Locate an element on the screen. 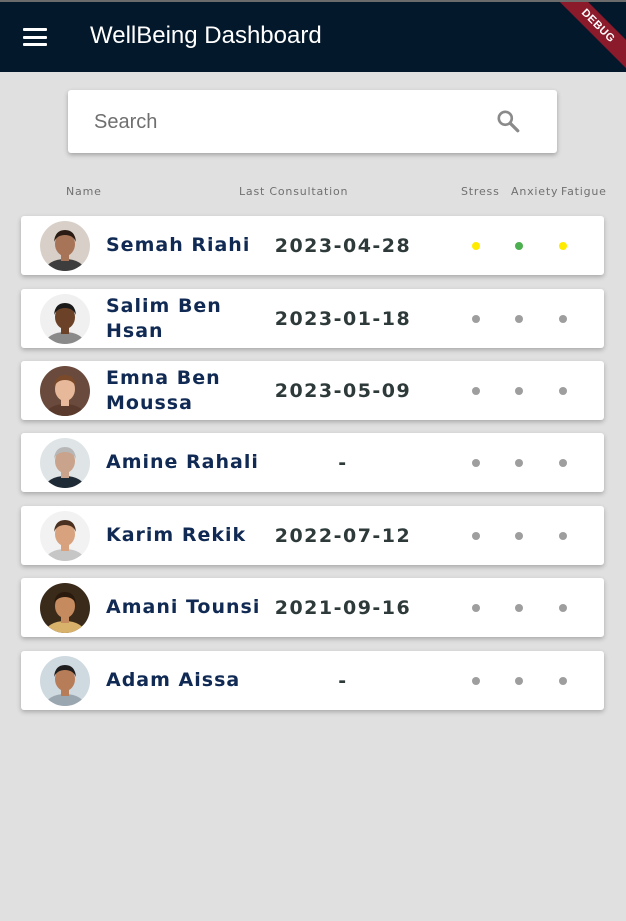 Image resolution: width=626 pixels, height=921 pixels. patient-name: Amine Rahali is located at coordinates (182, 462).